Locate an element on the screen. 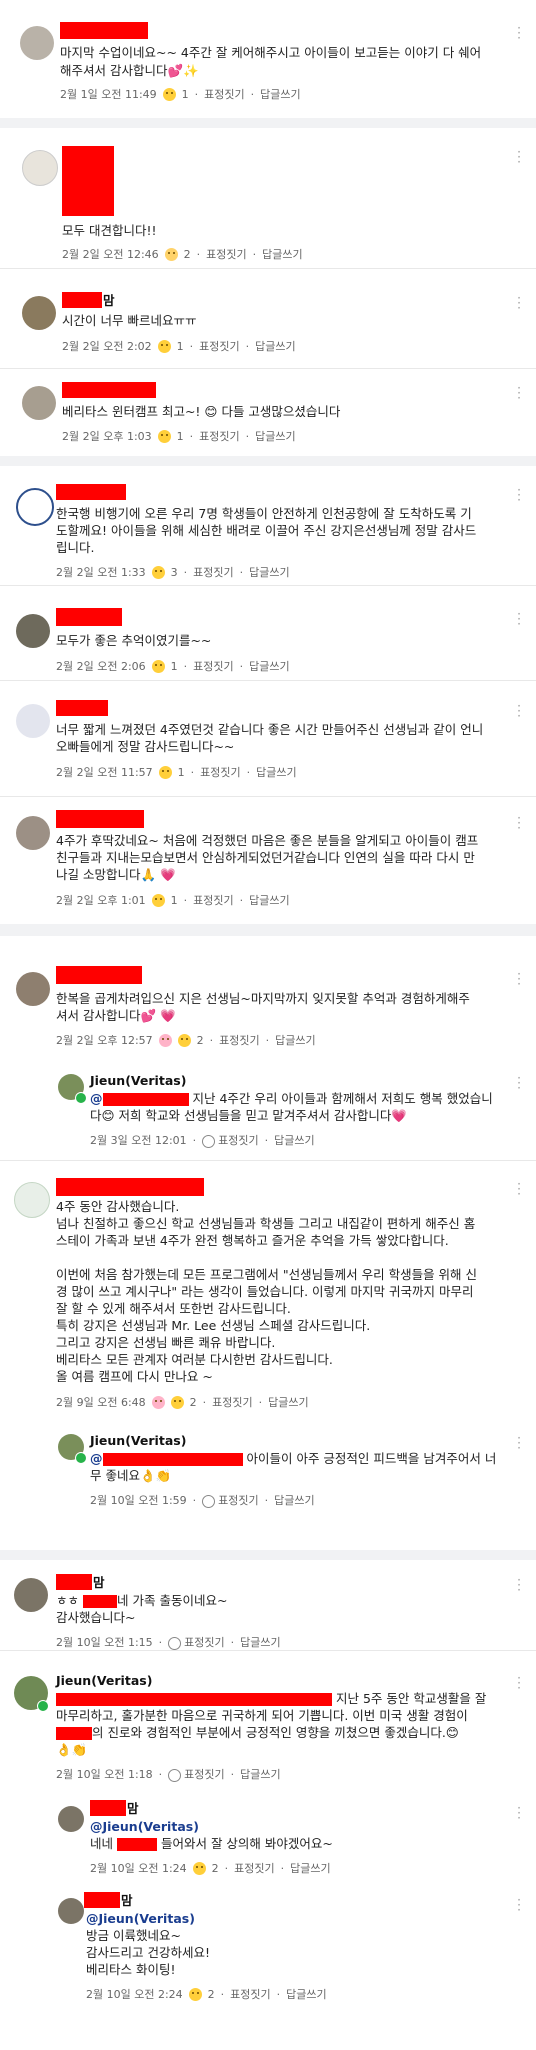 This screenshot has width=536, height=2050. comment-text: @ 지난 4주간 우리 아이들과 함께해서 저희도 행복 했었습니 is located at coordinates (291, 1098).